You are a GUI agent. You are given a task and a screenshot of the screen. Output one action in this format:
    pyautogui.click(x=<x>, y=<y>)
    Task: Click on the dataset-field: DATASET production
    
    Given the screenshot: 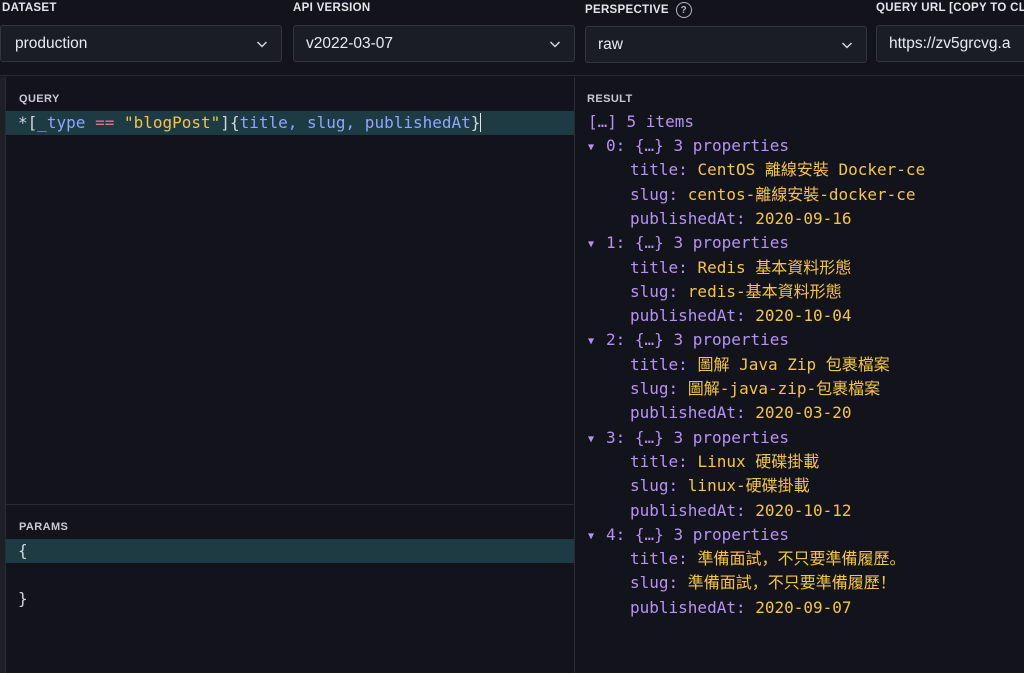 What is the action you would take?
    pyautogui.click(x=142, y=38)
    